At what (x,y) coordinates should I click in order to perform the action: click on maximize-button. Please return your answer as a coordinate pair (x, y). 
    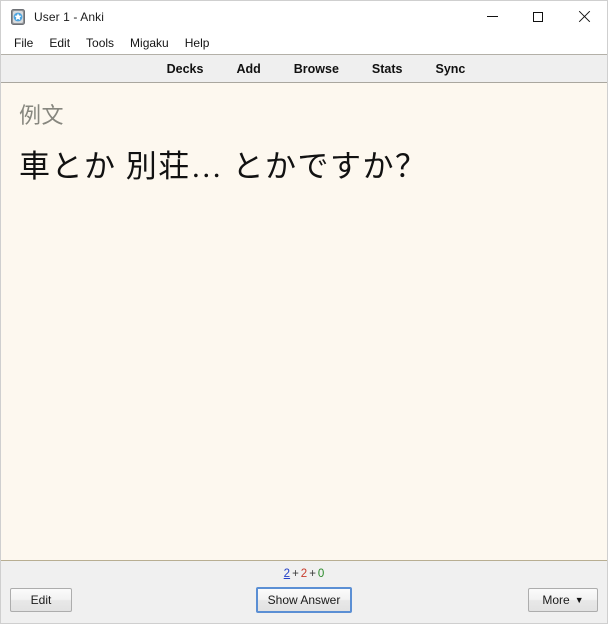
    Looking at the image, I should click on (538, 16).